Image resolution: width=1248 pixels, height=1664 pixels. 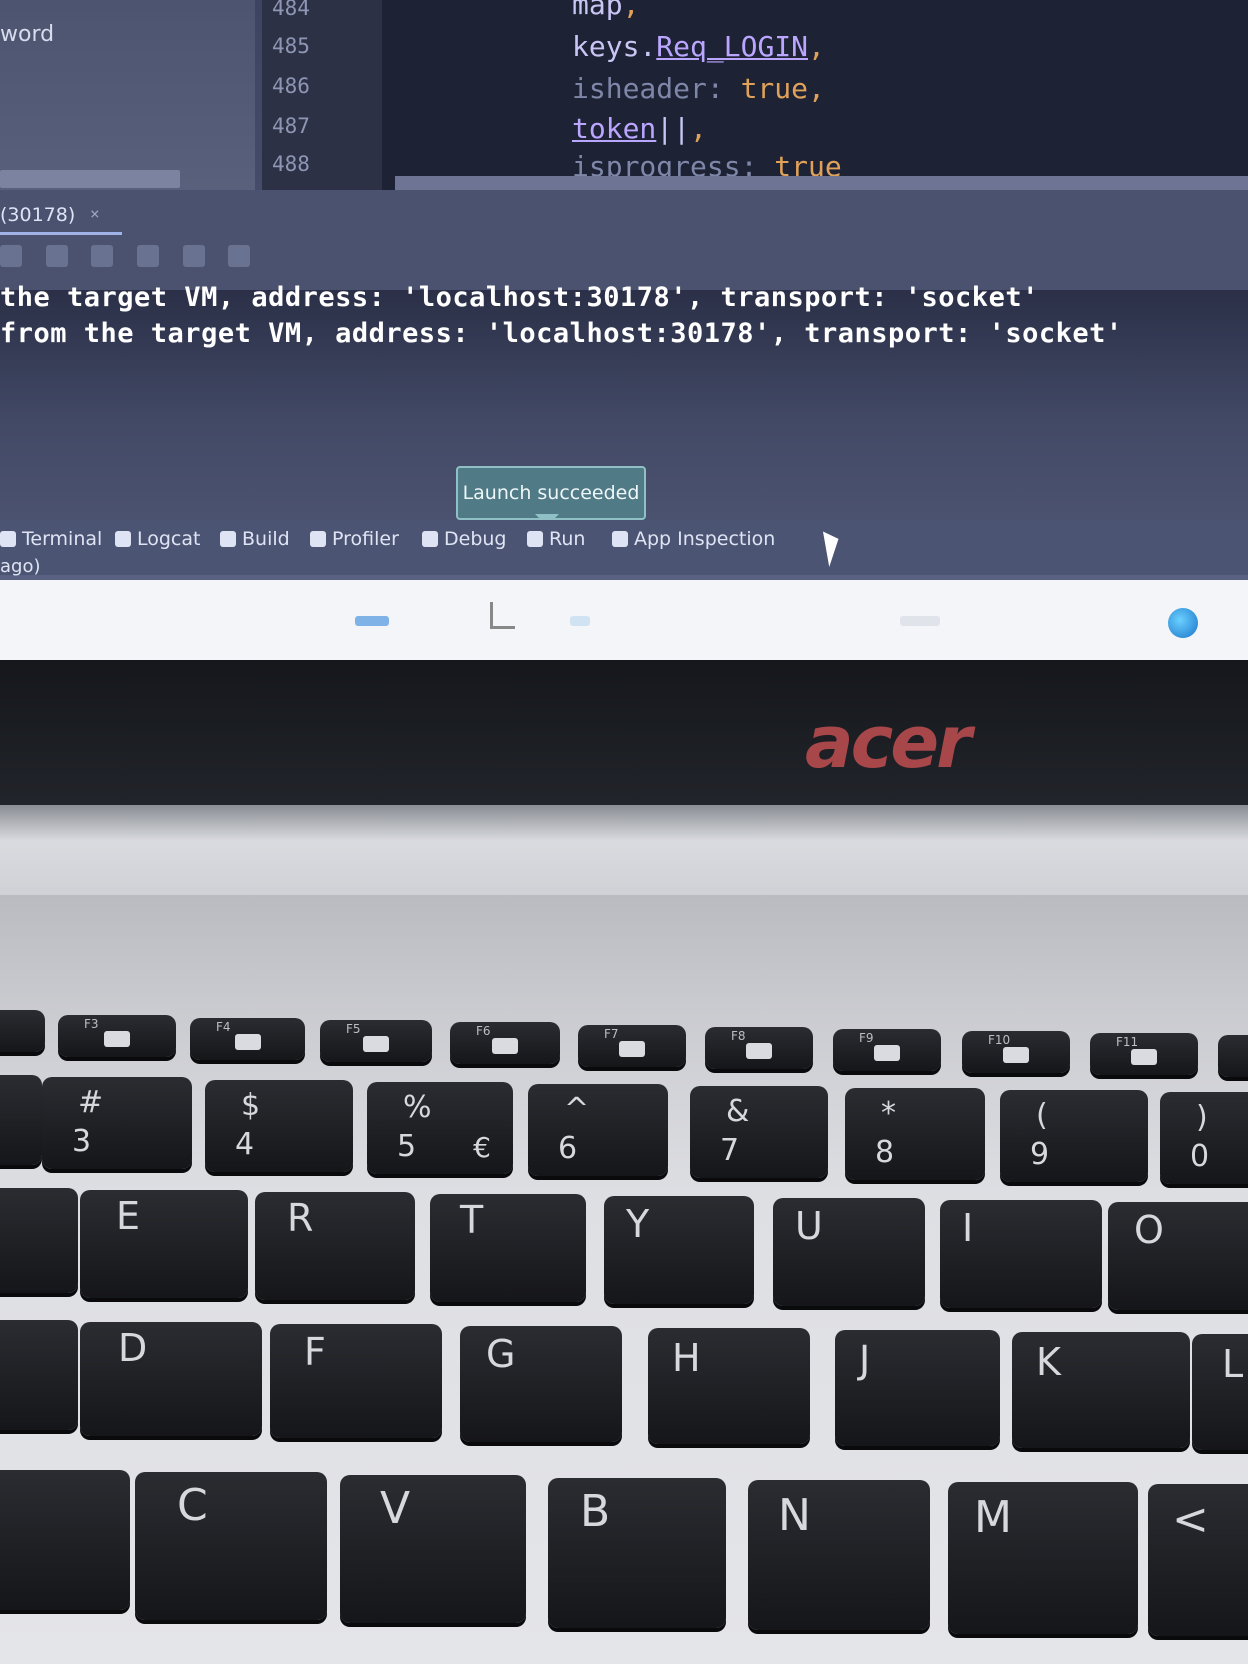 What do you see at coordinates (915, 1134) in the screenshot?
I see `key-8: * 8` at bounding box center [915, 1134].